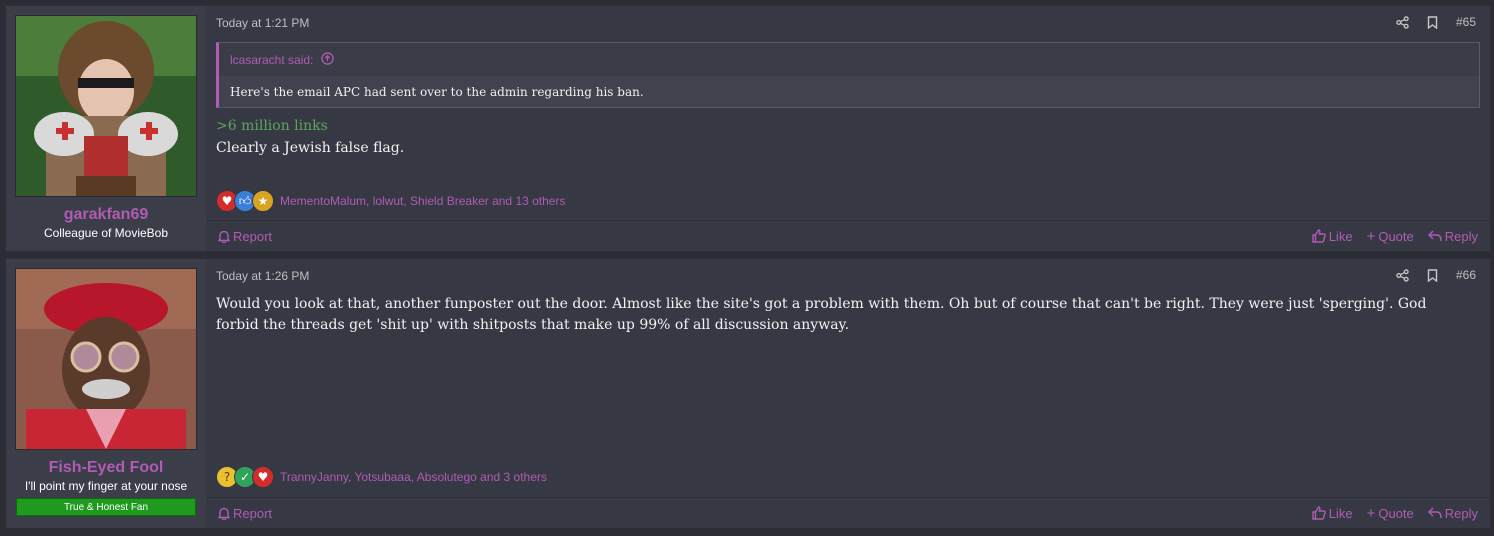 This screenshot has height=536, width=1494. Describe the element at coordinates (272, 126) in the screenshot. I see `greentext: >6 million links` at that location.